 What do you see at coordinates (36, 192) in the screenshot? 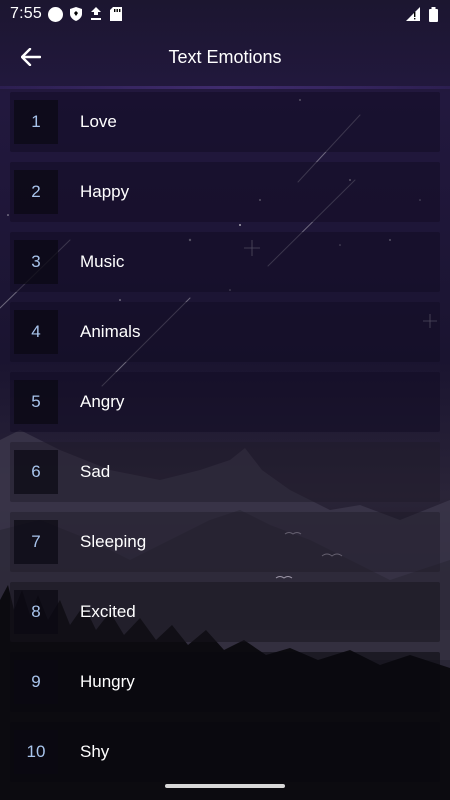
I see `item-number: 2` at bounding box center [36, 192].